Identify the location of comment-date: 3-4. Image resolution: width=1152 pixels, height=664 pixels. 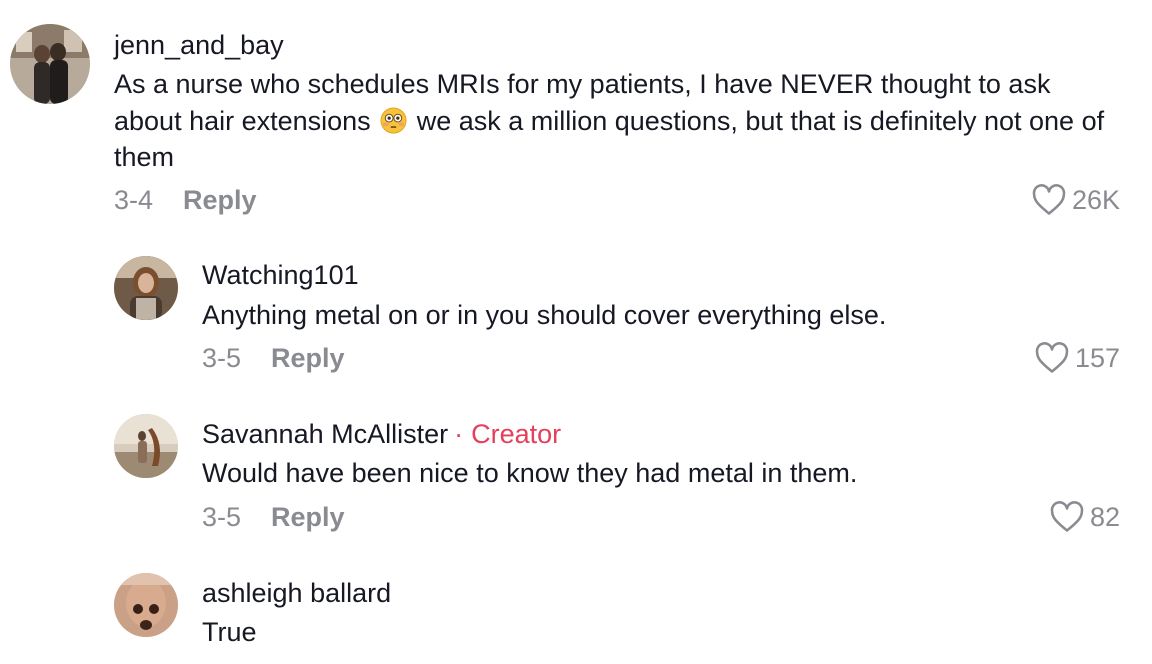
(134, 200).